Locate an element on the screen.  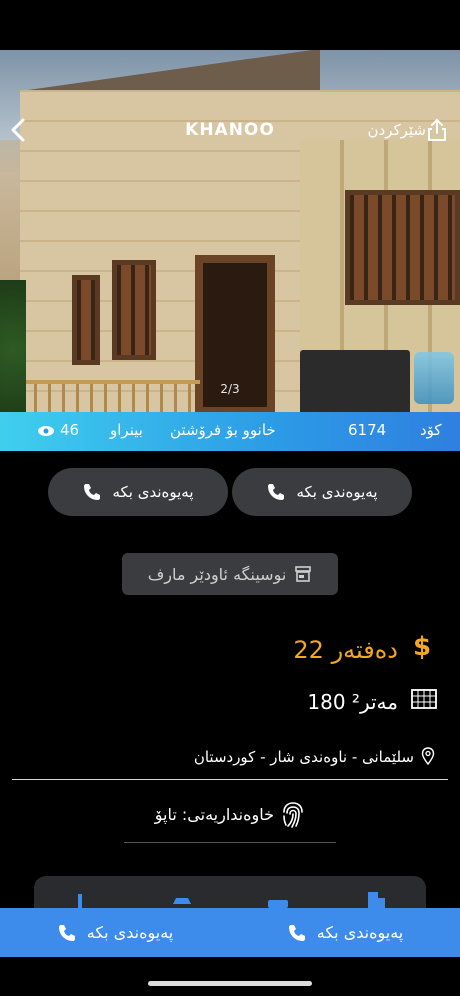
agency-button: نوسینگە ئاودێر مارف is located at coordinates (230, 574).